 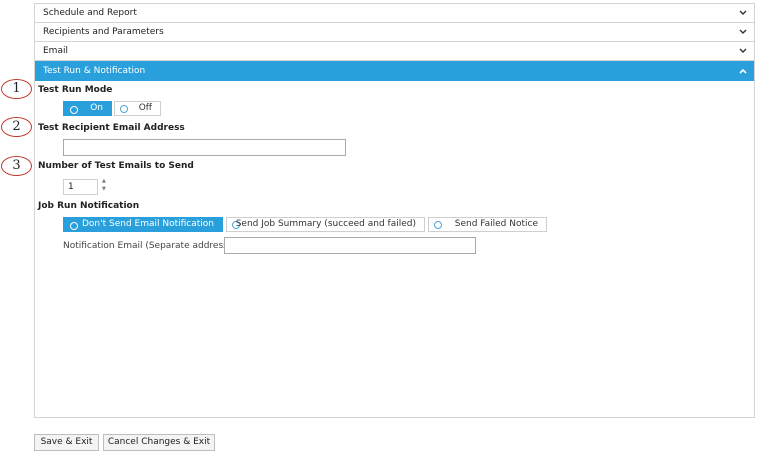 I want to click on accordion-label: Email, so click(x=55, y=51).